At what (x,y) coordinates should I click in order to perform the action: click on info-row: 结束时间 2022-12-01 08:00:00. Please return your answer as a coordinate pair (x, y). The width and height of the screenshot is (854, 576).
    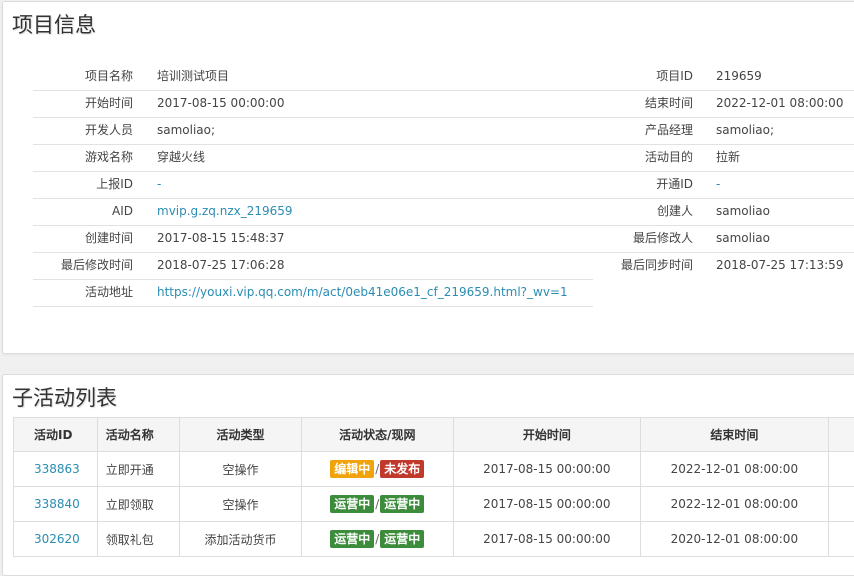
    Looking at the image, I should click on (723, 104).